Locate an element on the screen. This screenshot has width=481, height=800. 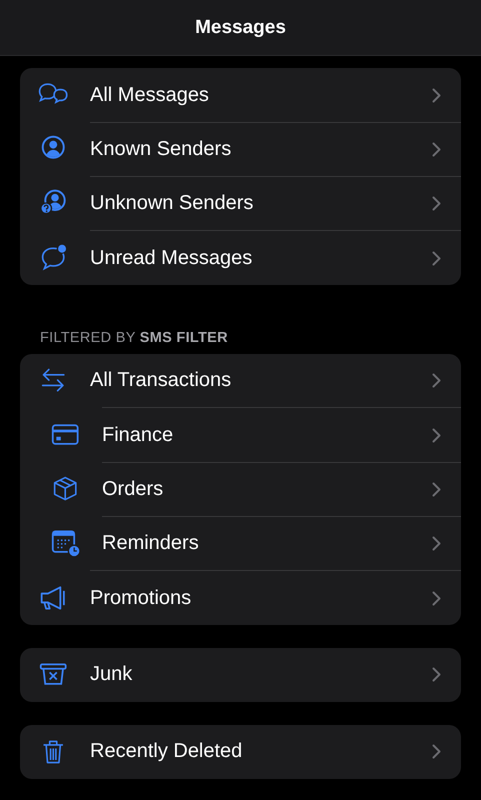
screen-title: Messages is located at coordinates (240, 27).